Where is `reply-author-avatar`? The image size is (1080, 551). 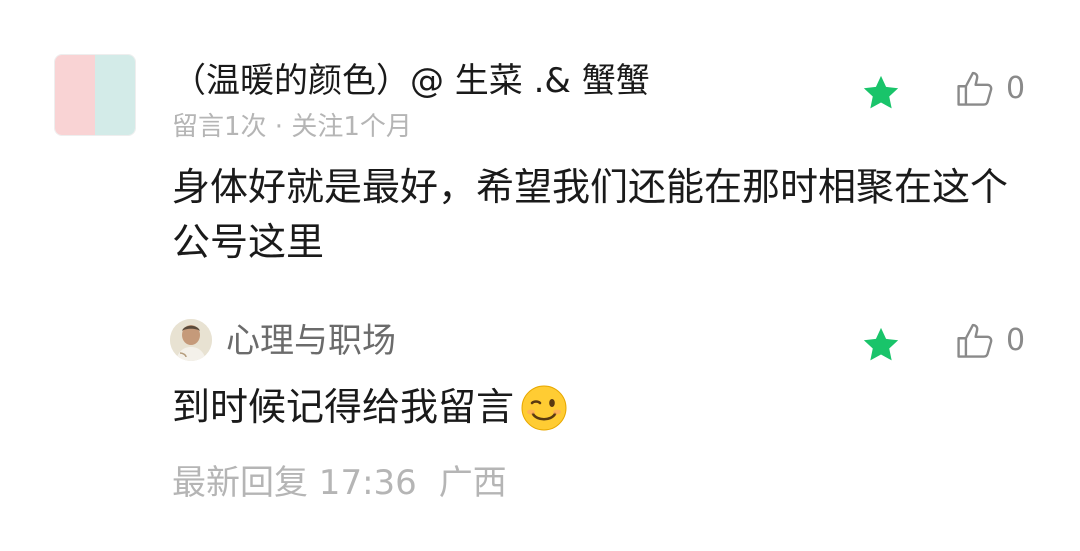 reply-author-avatar is located at coordinates (191, 340).